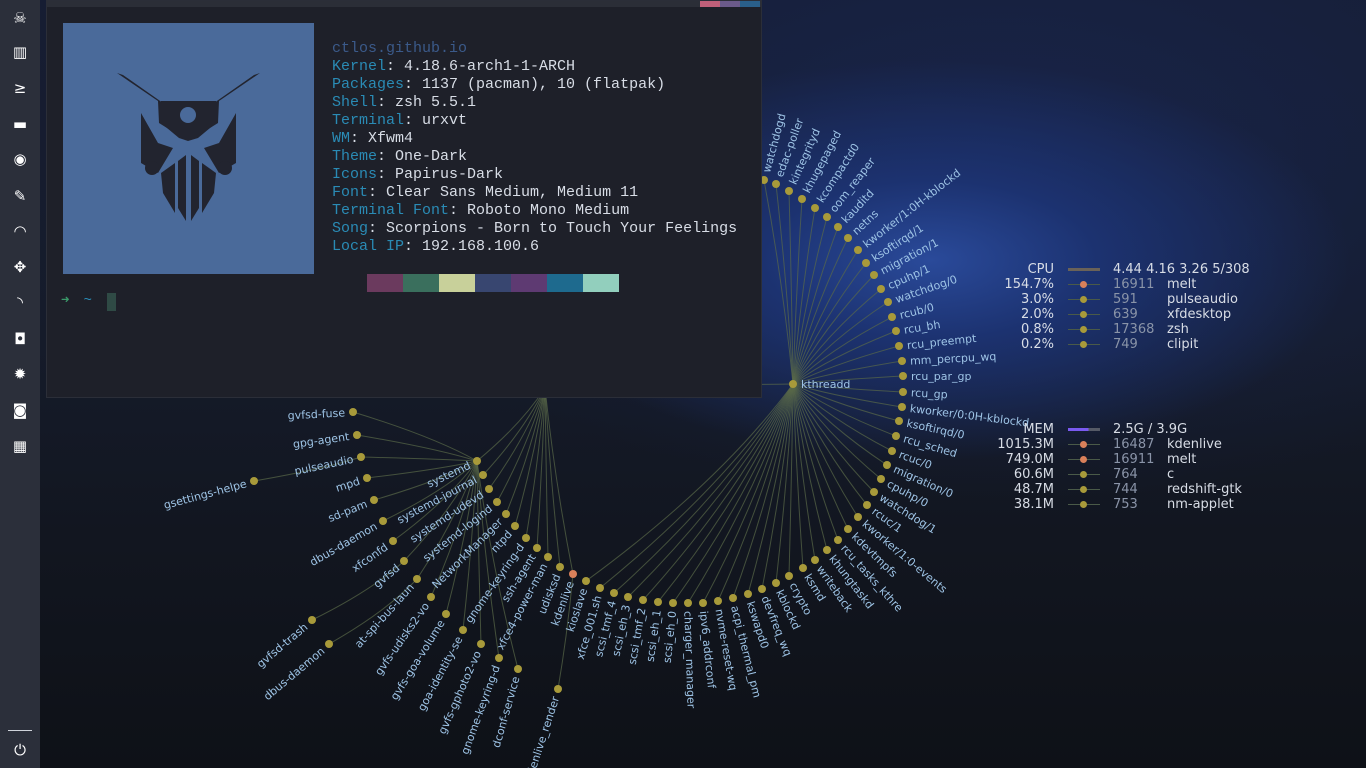 The width and height of the screenshot is (1366, 768). I want to click on process-name: xfdesktop, so click(1199, 314).